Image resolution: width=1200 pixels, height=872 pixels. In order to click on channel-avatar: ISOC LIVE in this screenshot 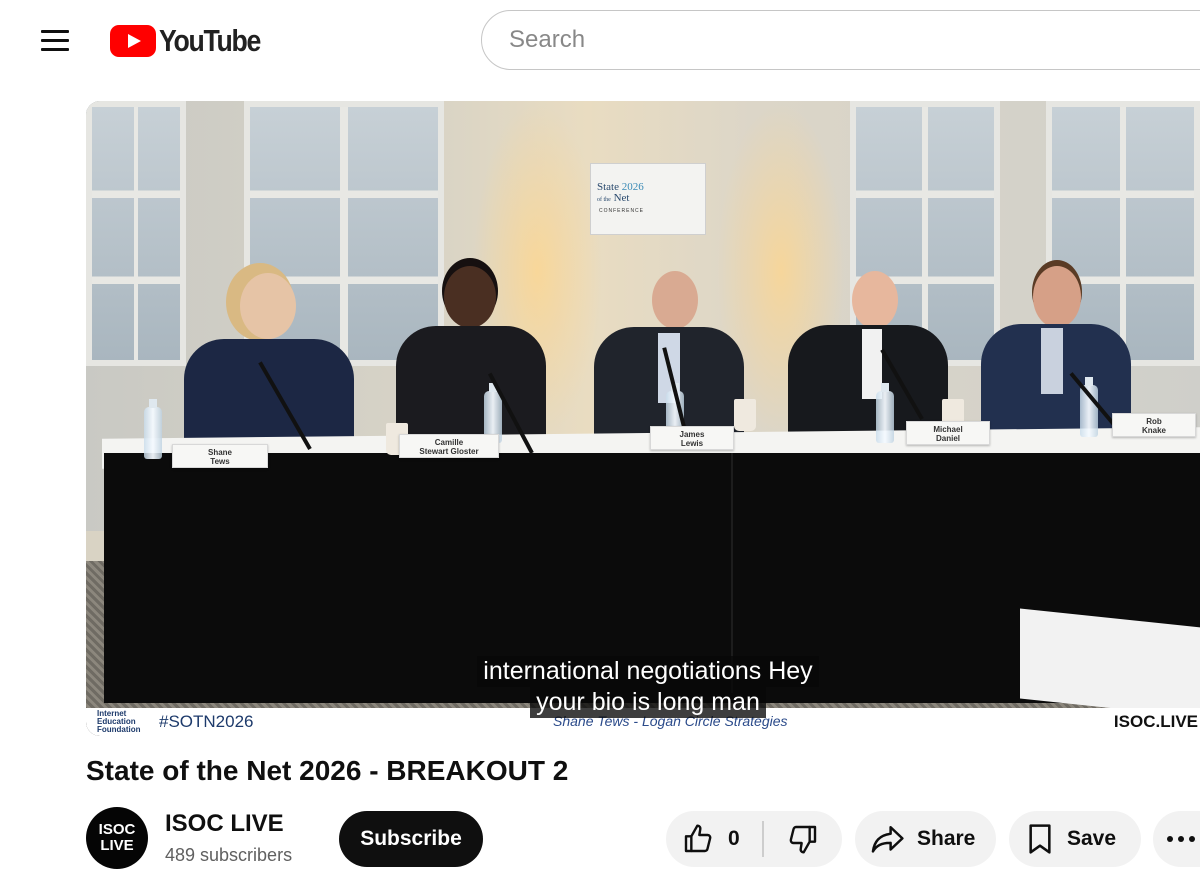, I will do `click(117, 838)`.